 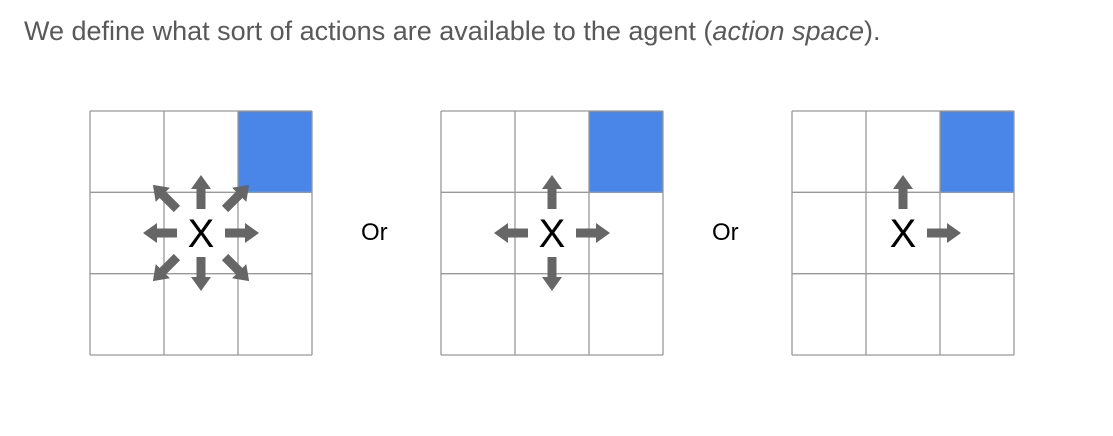 What do you see at coordinates (235, 267) in the screenshot?
I see `arrow-down-right-icon` at bounding box center [235, 267].